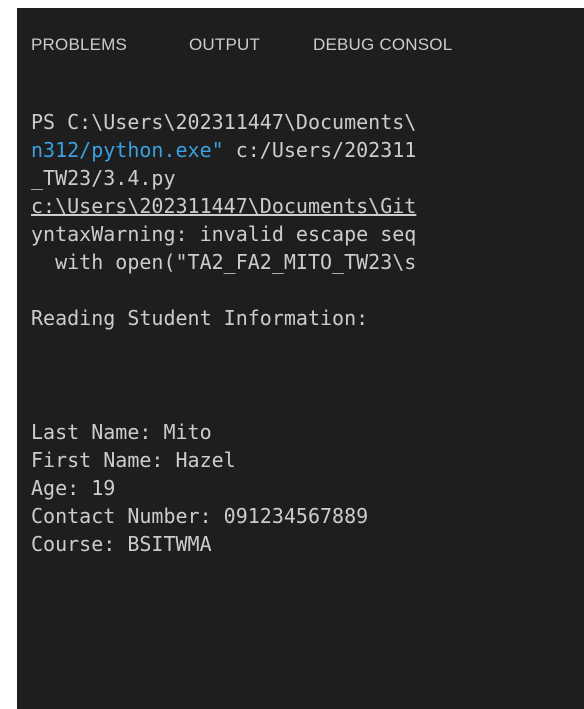 This screenshot has width=584, height=709. I want to click on terminal-line-command: n312/python.exe" c:/Users/202311, so click(223, 150).